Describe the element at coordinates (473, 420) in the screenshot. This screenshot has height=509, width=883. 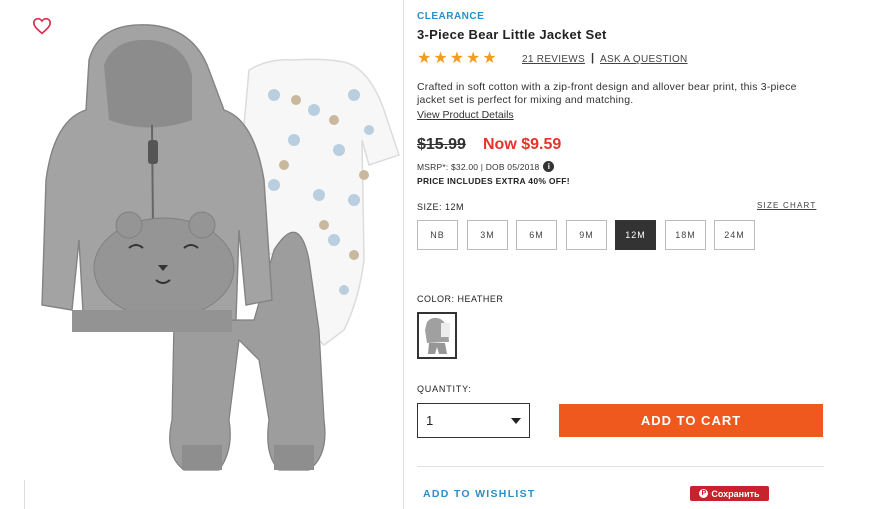
I see `quantity-select: 1` at that location.